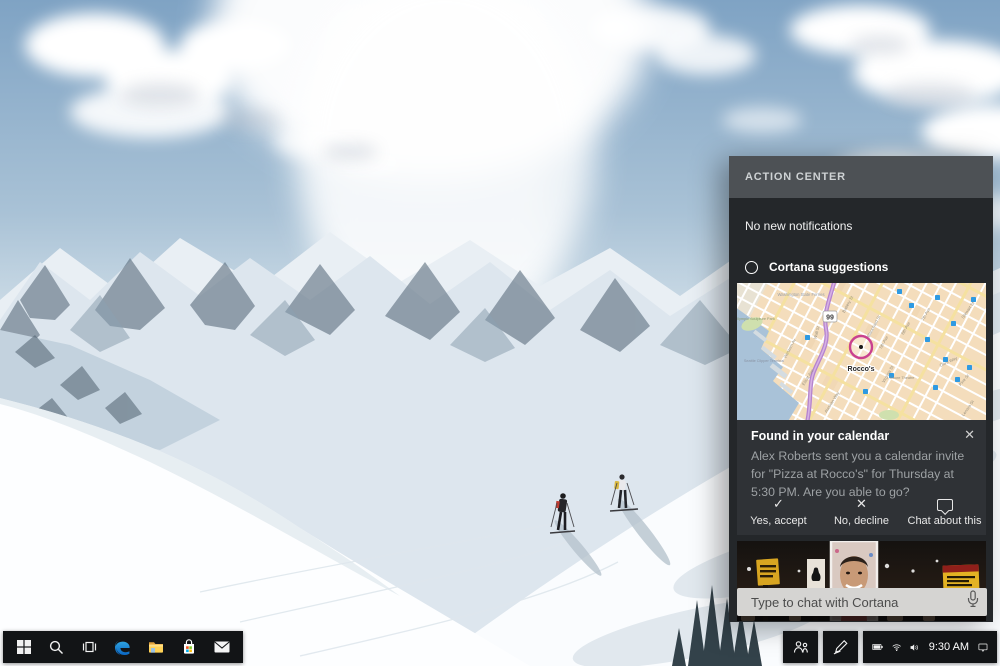 The width and height of the screenshot is (1000, 666). I want to click on store-button, so click(189, 647).